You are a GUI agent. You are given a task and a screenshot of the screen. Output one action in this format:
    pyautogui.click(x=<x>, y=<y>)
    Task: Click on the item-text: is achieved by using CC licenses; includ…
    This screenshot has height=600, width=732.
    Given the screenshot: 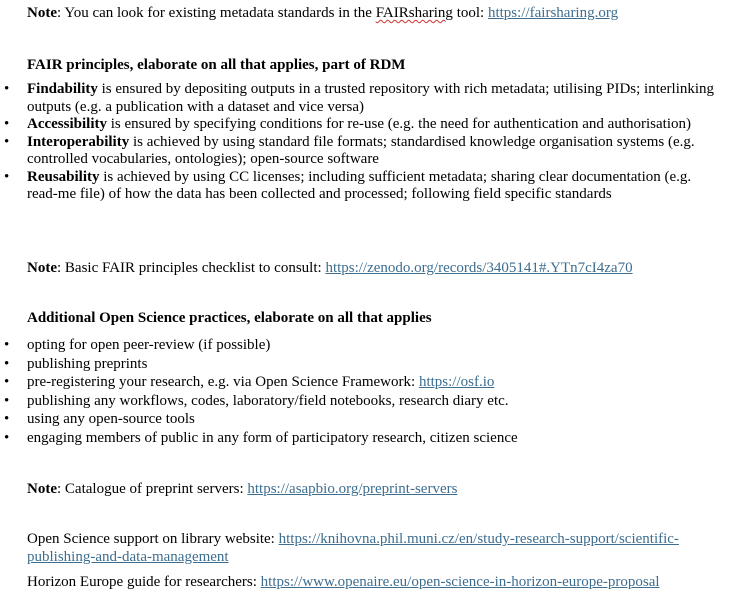 What is the action you would take?
    pyautogui.click(x=359, y=185)
    